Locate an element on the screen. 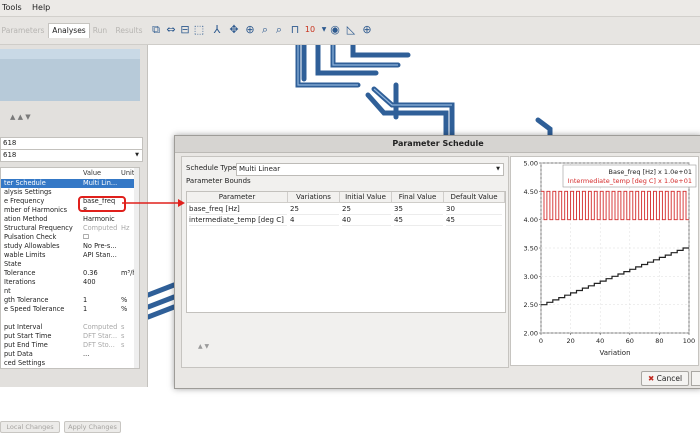 The height and width of the screenshot is (433, 700). scale-icon: 10 is located at coordinates (310, 30).